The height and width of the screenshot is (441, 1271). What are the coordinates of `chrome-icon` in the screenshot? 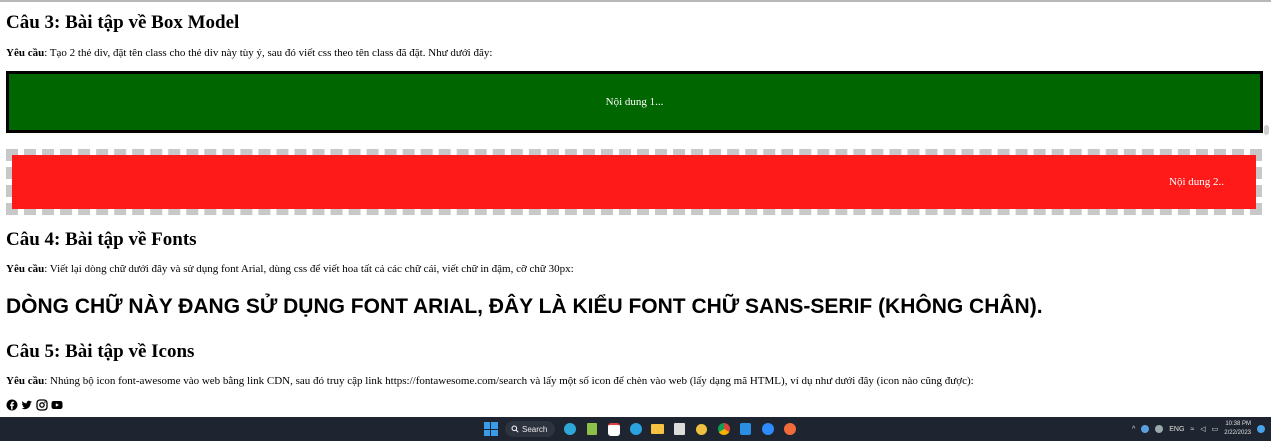 It's located at (723, 429).